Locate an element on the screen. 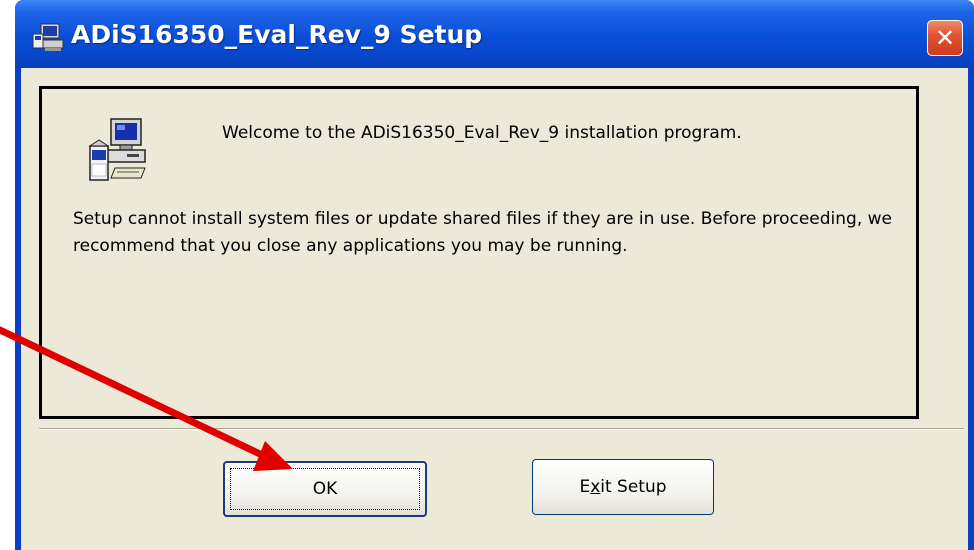 The image size is (974, 550). close-icon: ✕ is located at coordinates (945, 38).